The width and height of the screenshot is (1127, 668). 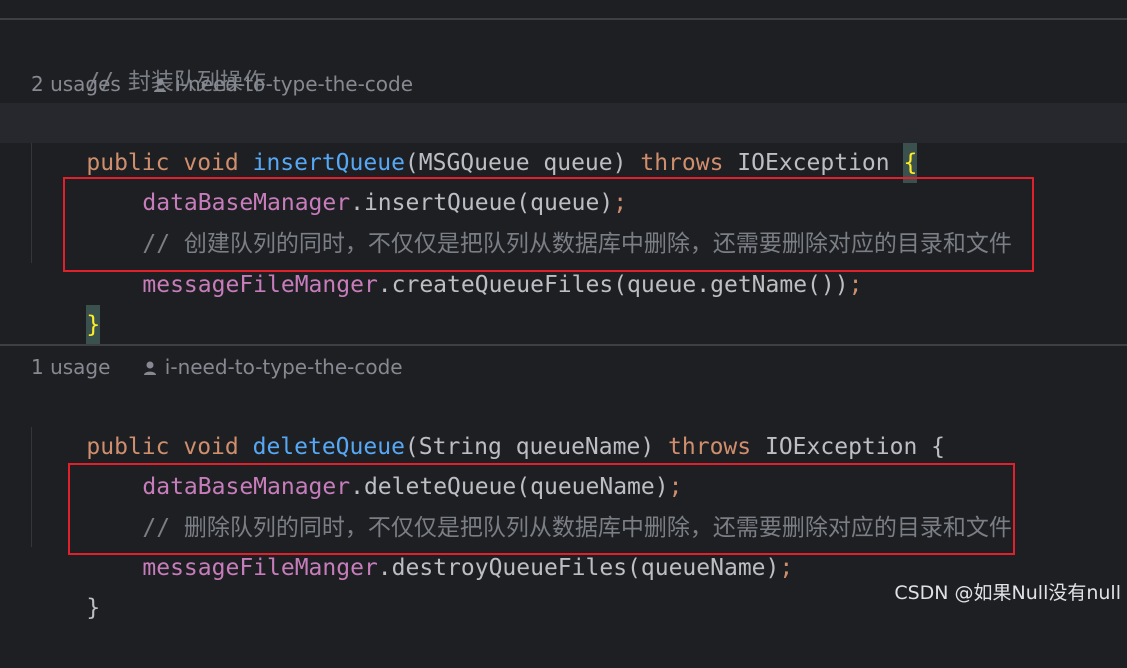 I want to click on usages-count: 2 usages, so click(x=76, y=84).